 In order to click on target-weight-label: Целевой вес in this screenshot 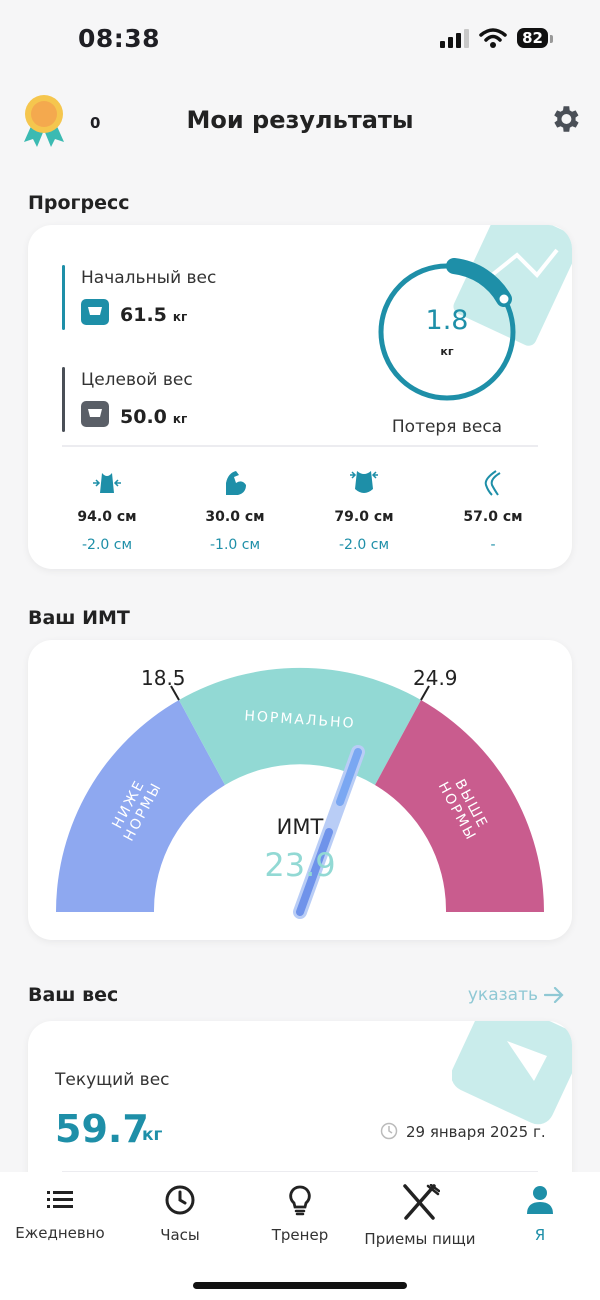, I will do `click(137, 380)`.